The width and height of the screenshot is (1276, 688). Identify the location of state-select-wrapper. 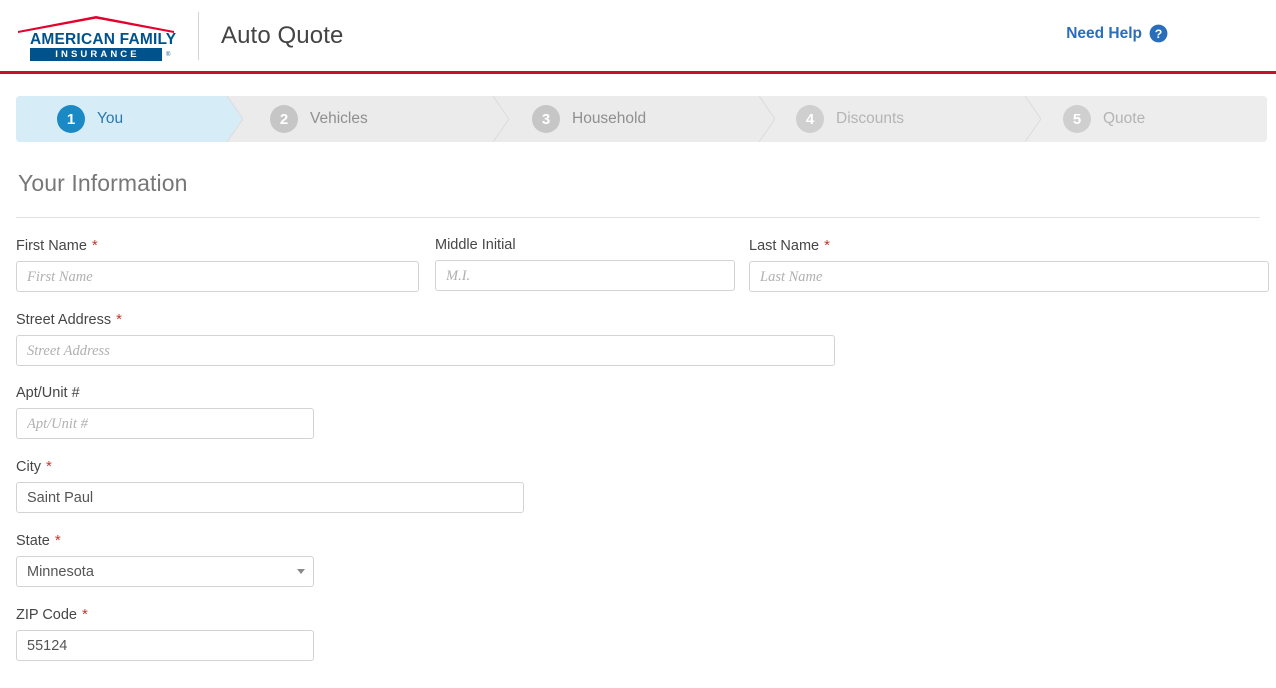
(165, 571).